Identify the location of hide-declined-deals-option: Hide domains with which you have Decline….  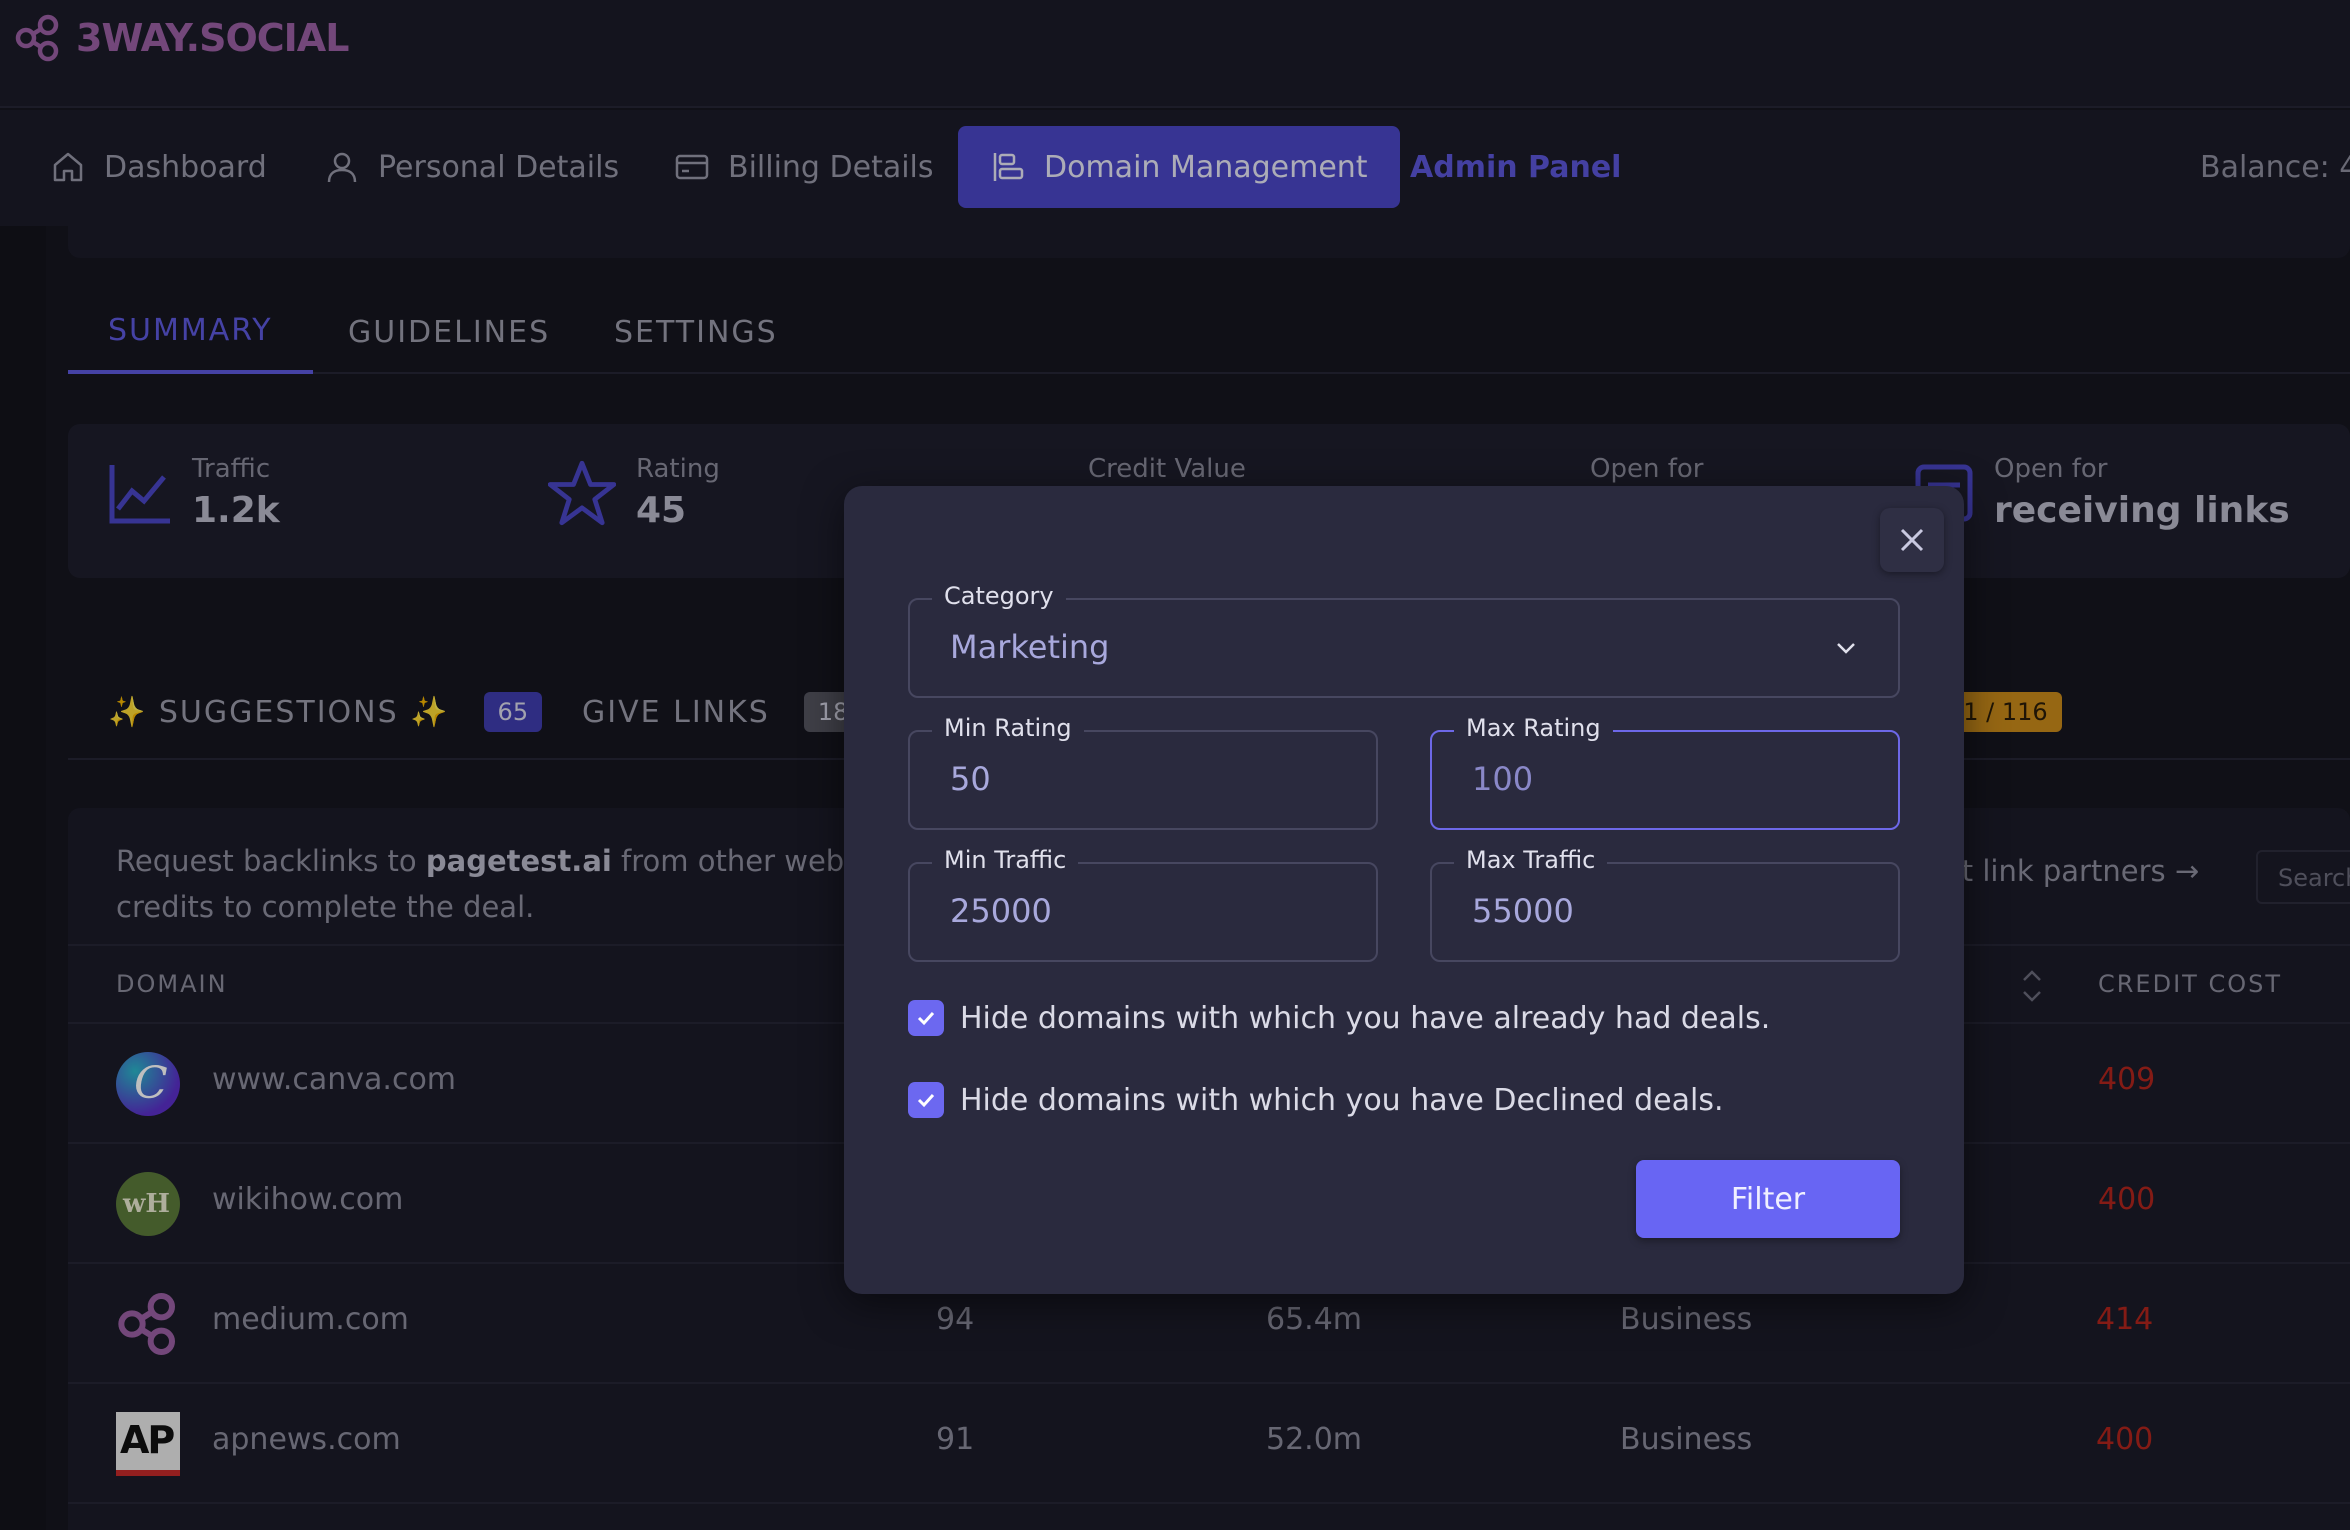
(1316, 1100).